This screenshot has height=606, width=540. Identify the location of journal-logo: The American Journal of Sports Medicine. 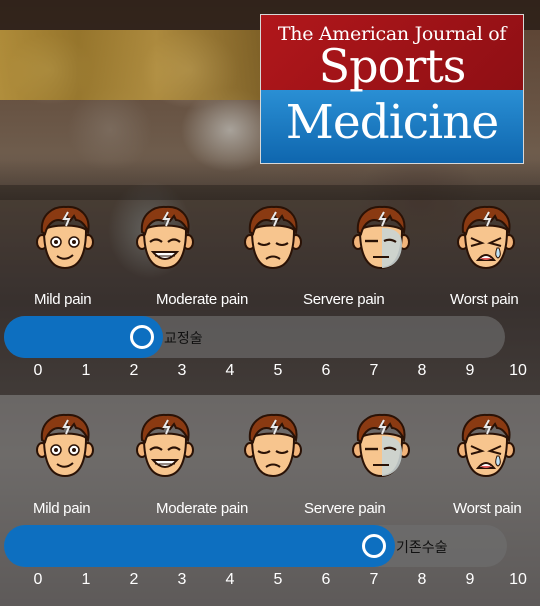
(392, 89).